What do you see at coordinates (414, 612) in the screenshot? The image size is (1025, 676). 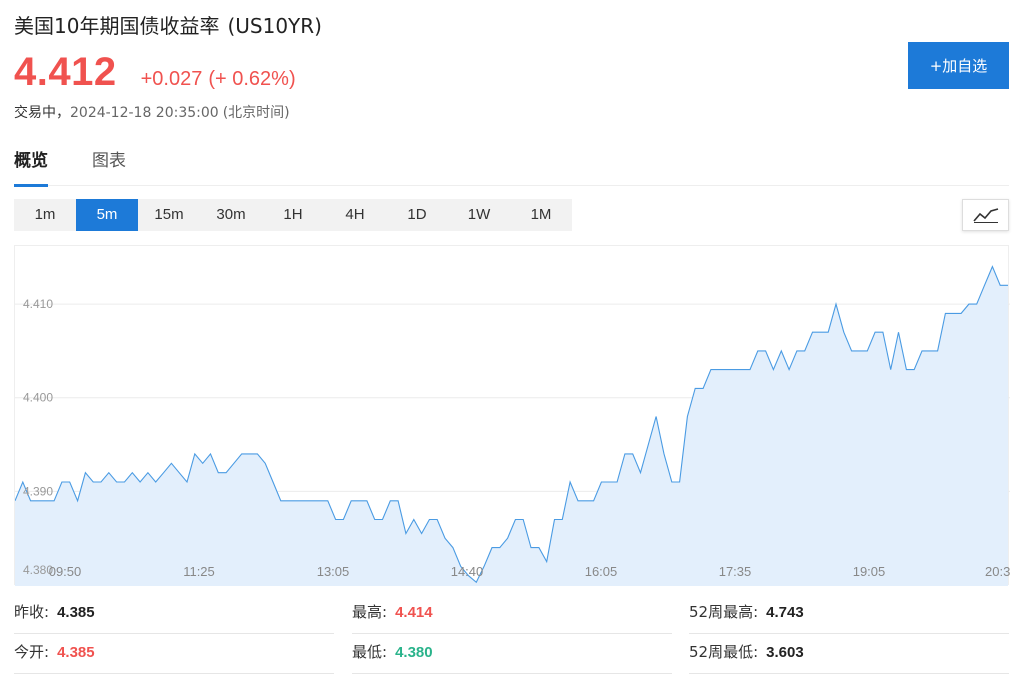 I see `high-value: 4.414` at bounding box center [414, 612].